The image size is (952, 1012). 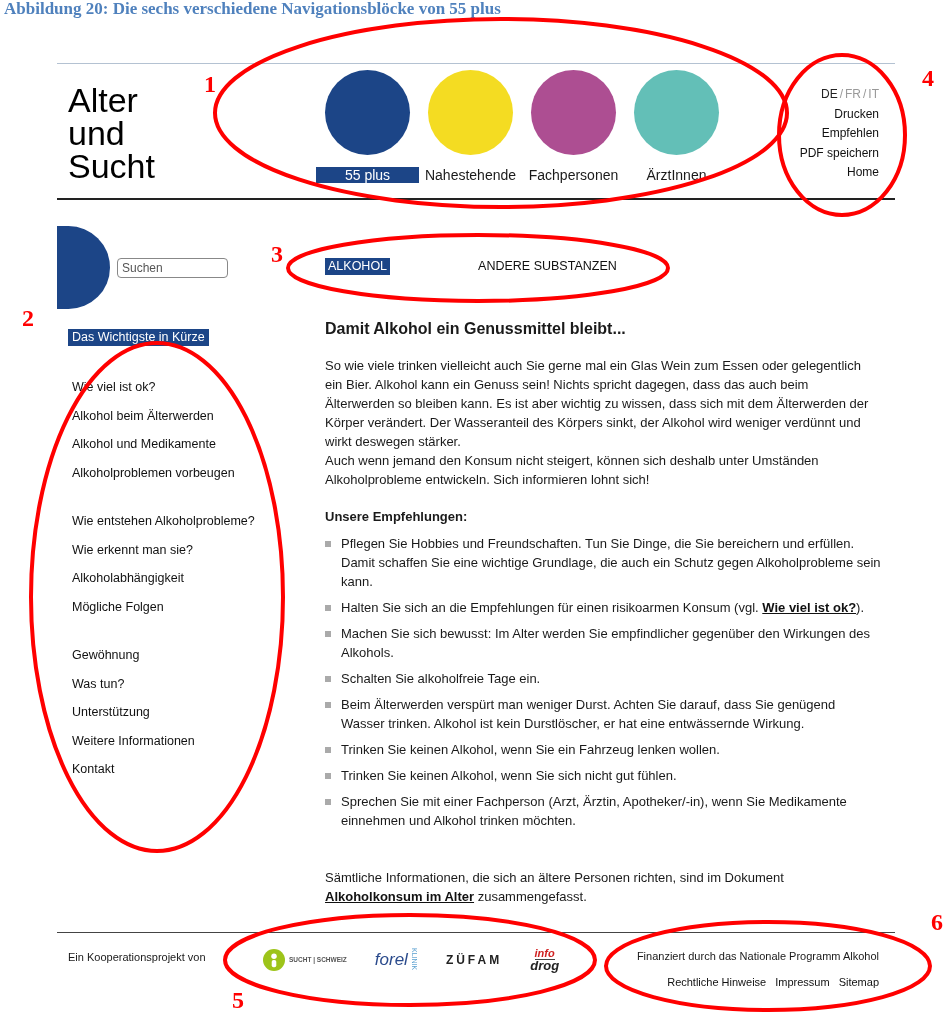 I want to click on audience-tab: Nahestehende, so click(x=470, y=175).